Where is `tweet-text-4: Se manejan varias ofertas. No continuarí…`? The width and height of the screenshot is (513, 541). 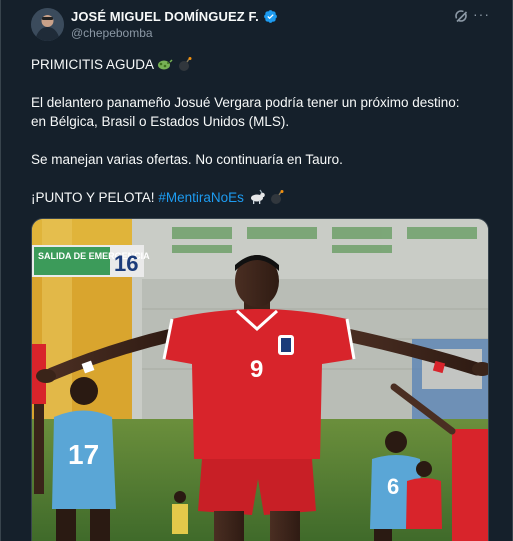
tweet-text-4: Se manejan varias ofertas. No continuarí… is located at coordinates (187, 159).